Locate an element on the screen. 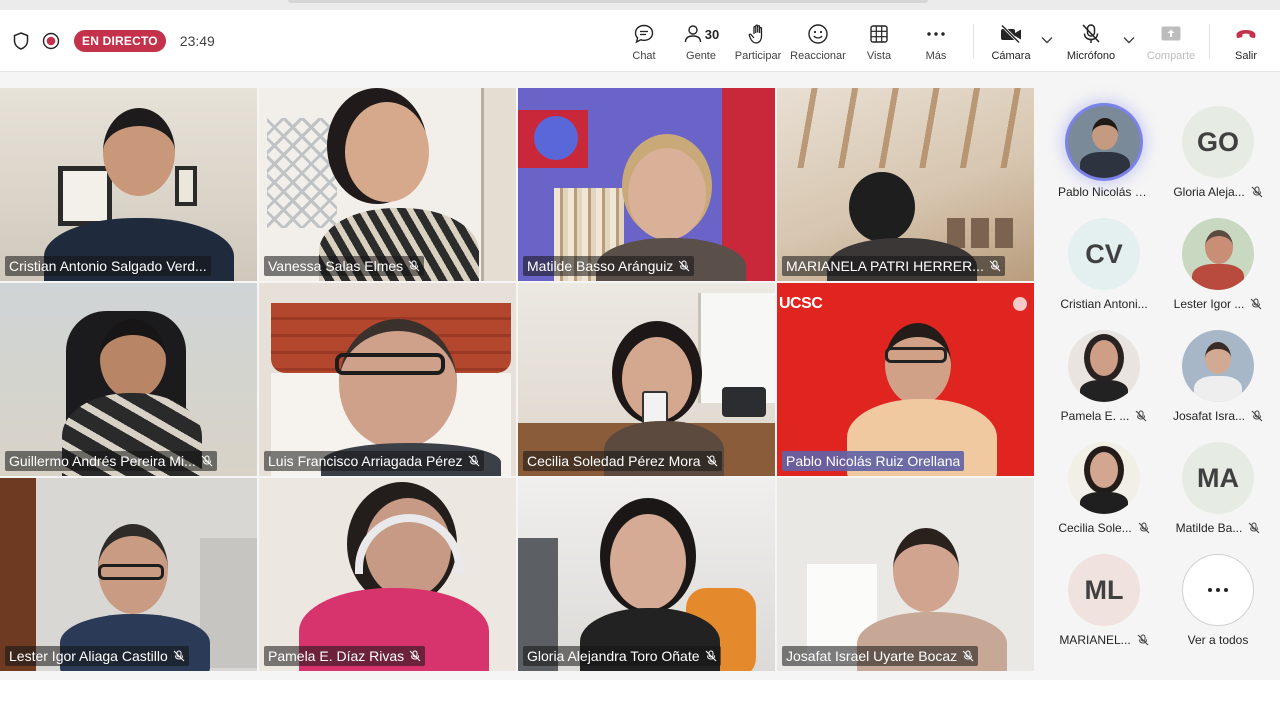 The height and width of the screenshot is (720, 1280). people-button: 30 Gente is located at coordinates (701, 41).